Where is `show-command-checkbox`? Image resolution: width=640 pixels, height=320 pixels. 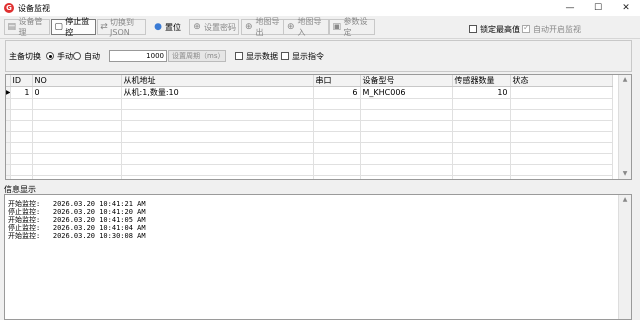
show-command-checkbox is located at coordinates (285, 56).